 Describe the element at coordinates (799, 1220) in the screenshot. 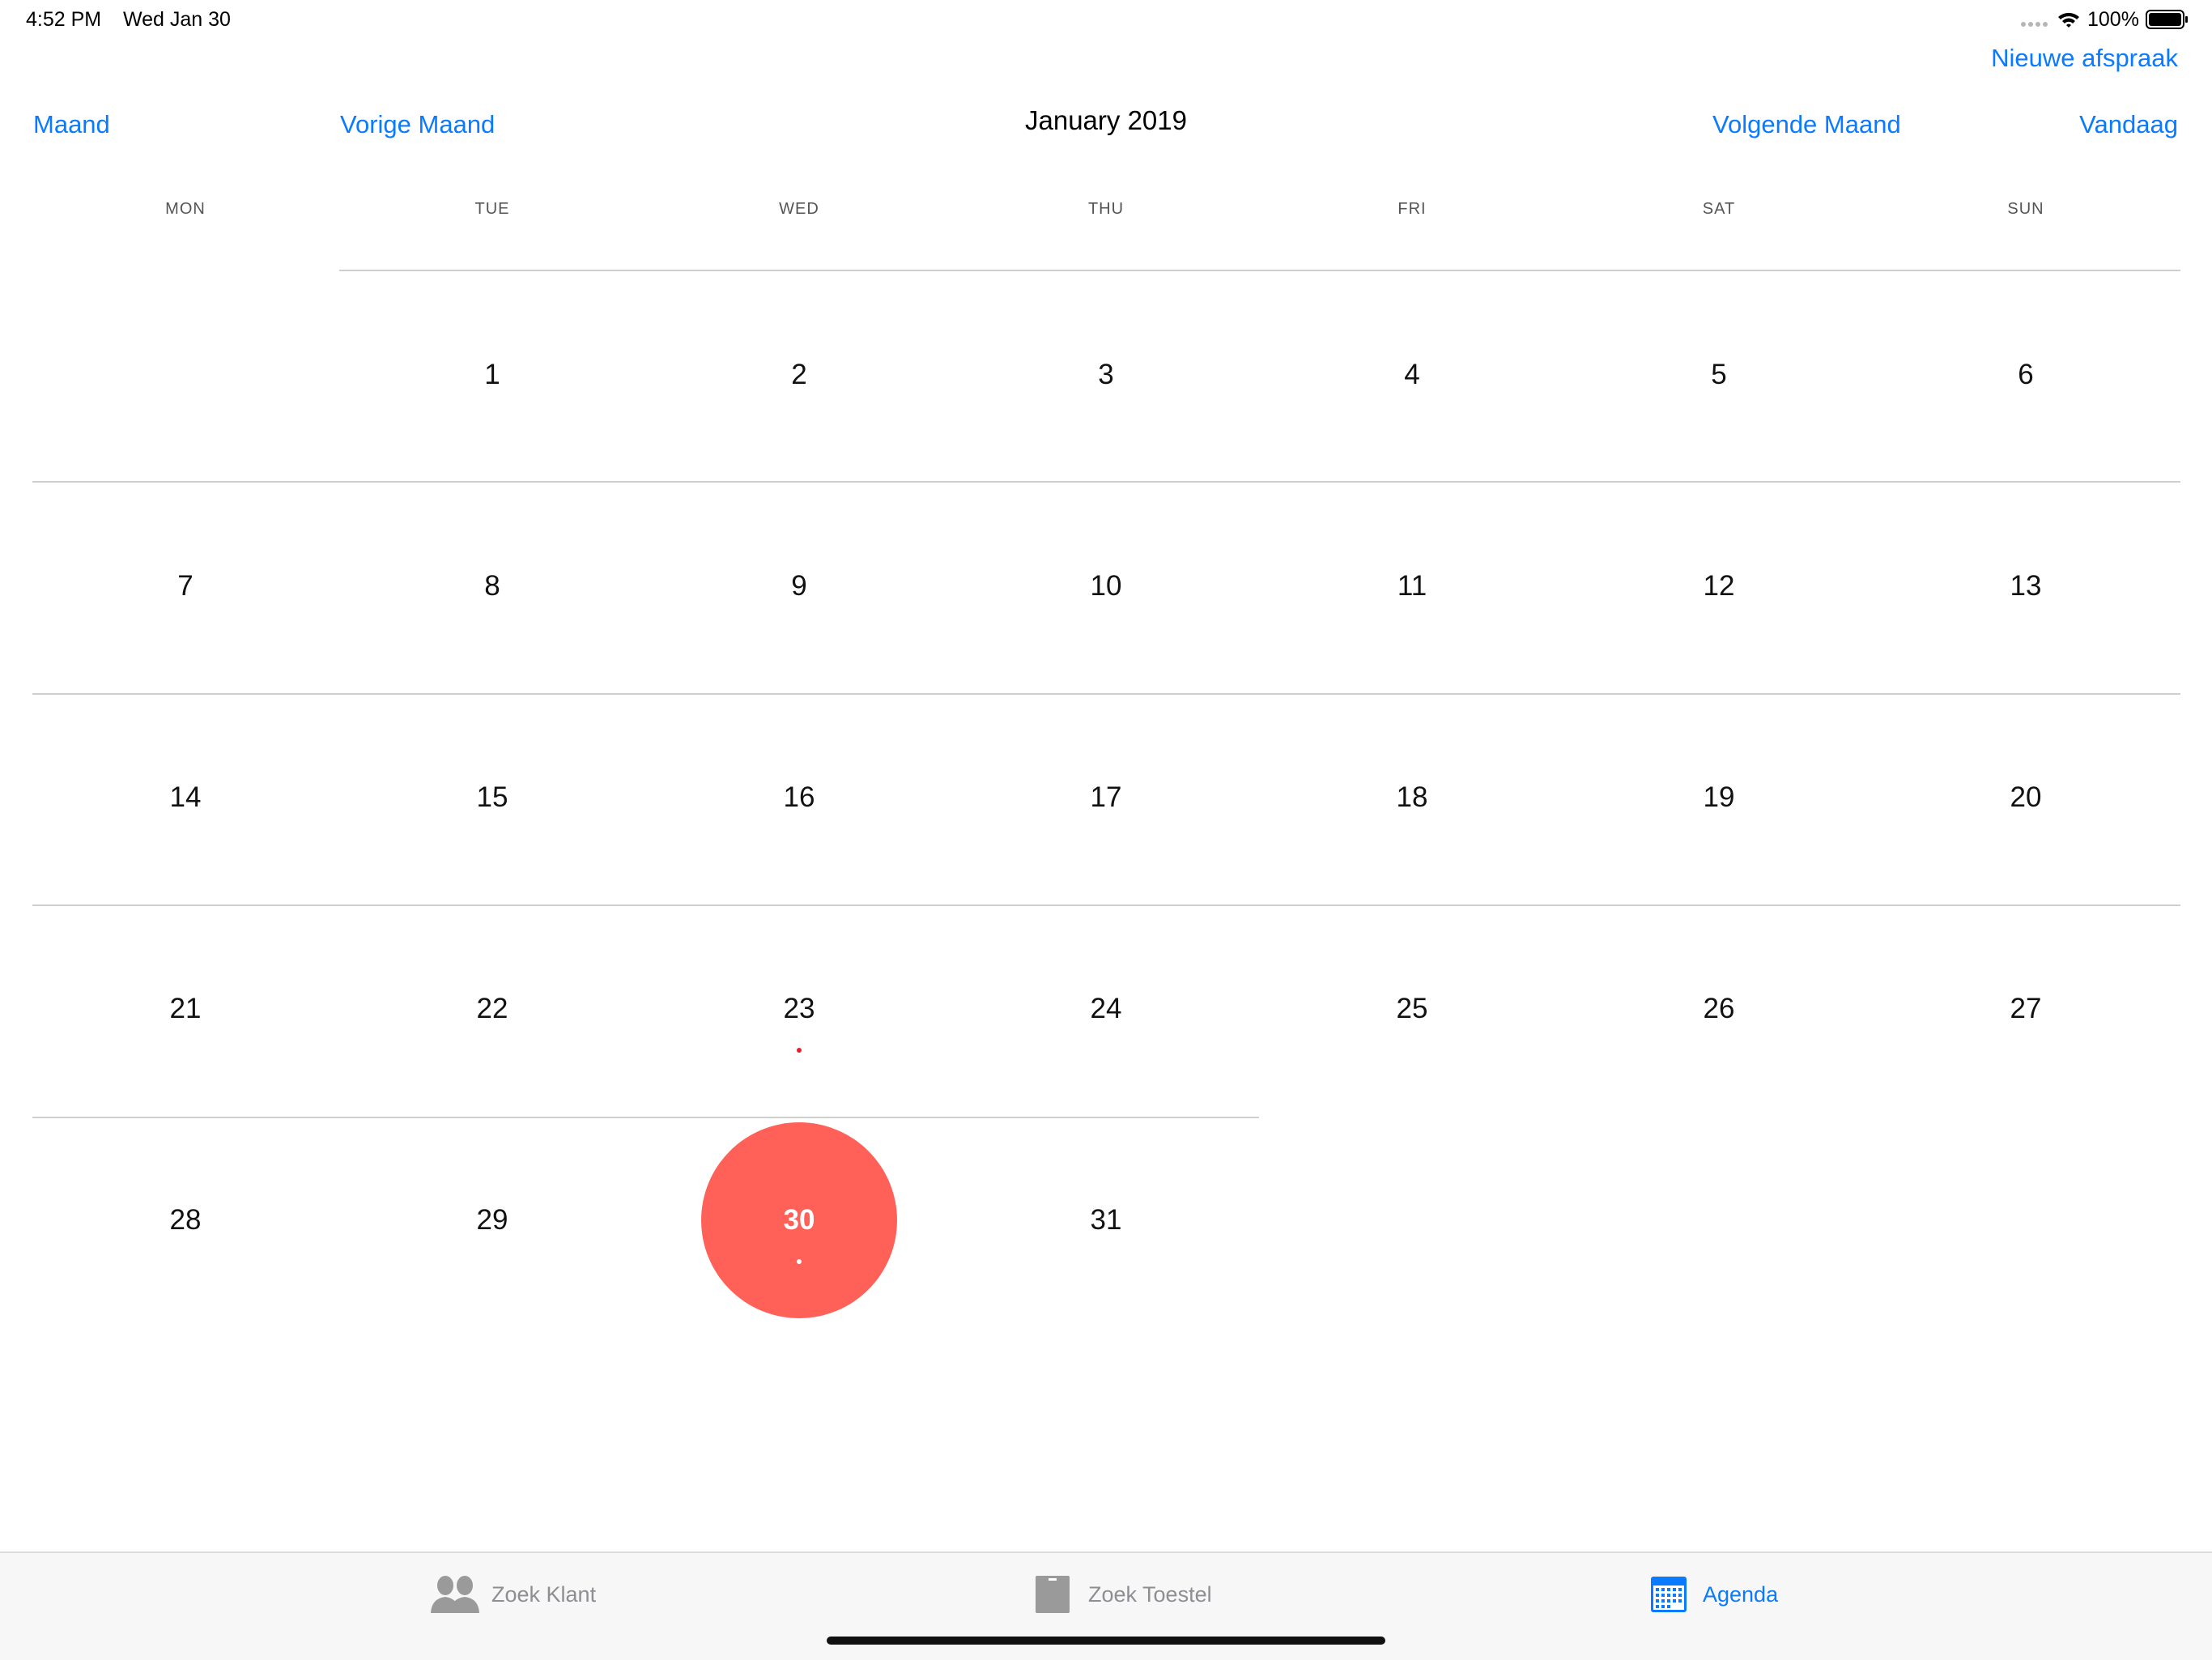

I see `day-cell-today: 30` at that location.